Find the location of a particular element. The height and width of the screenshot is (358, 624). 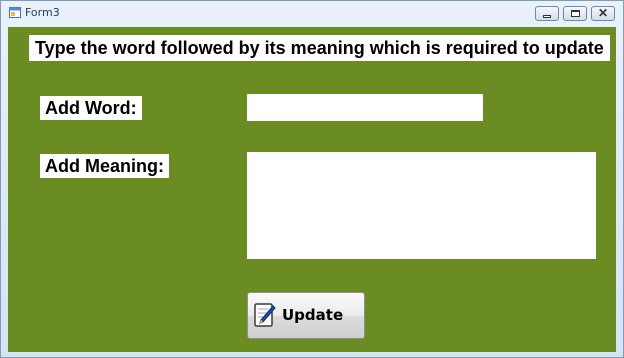

close-button: ✕ is located at coordinates (603, 13).